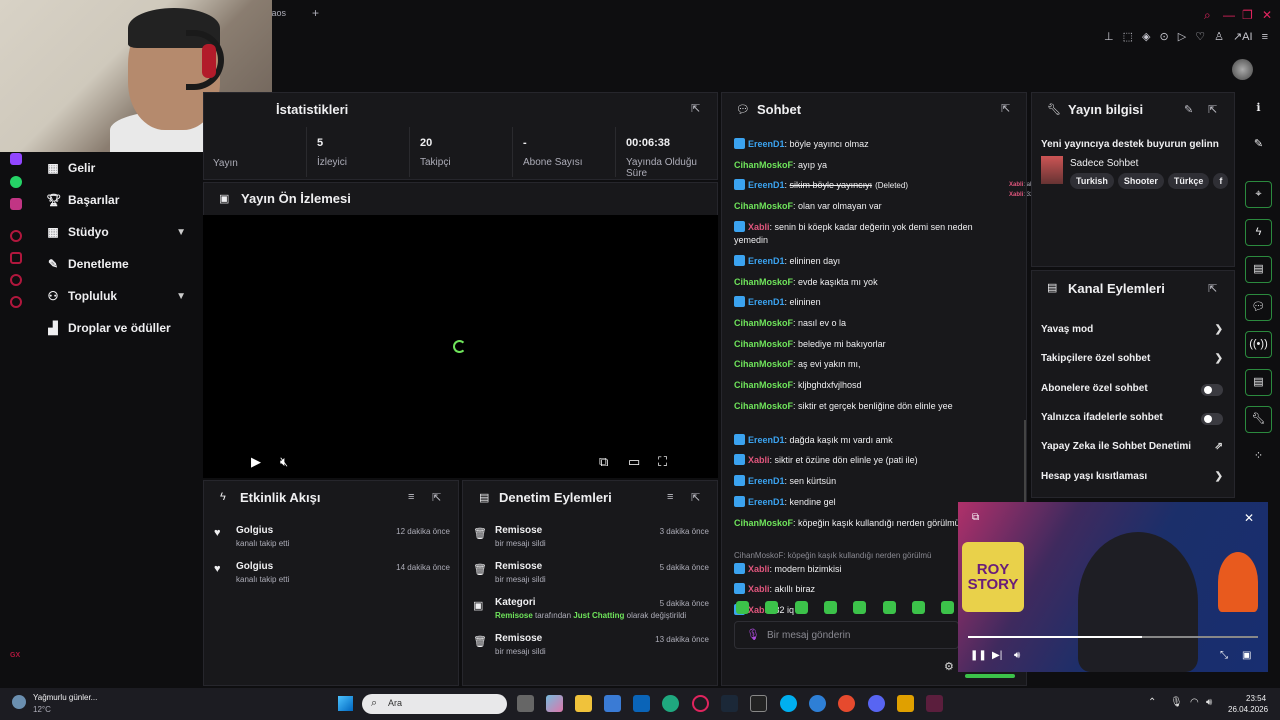 This screenshot has height=720, width=1280. I want to click on tag: Türkçe, so click(1188, 181).